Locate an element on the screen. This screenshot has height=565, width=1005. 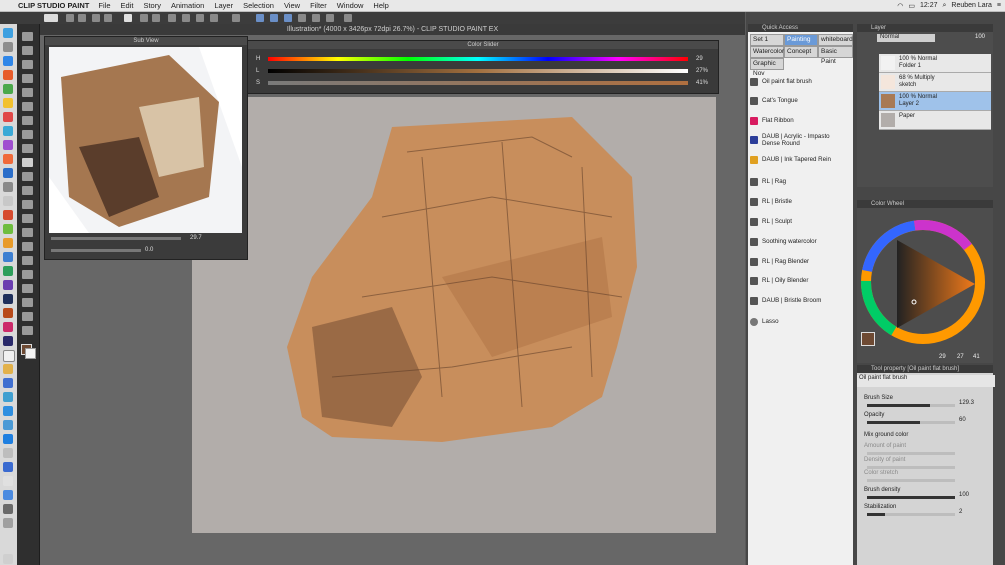
shortcut-icon is located at coordinates (330, 18).